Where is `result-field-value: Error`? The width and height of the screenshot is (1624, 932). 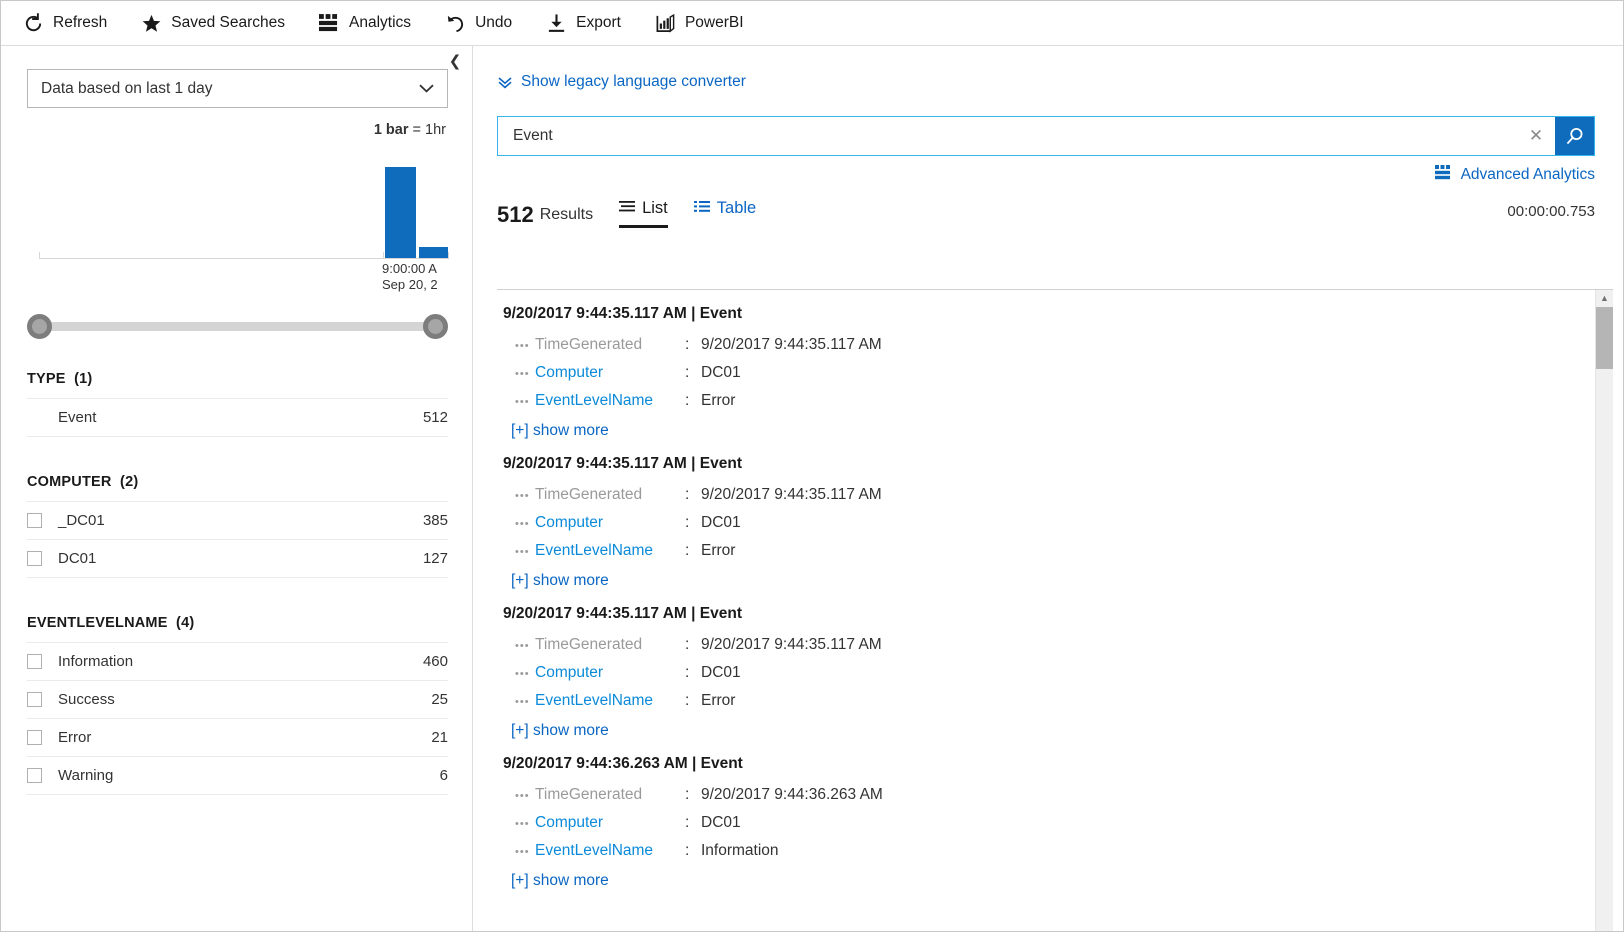
result-field-value: Error is located at coordinates (718, 400).